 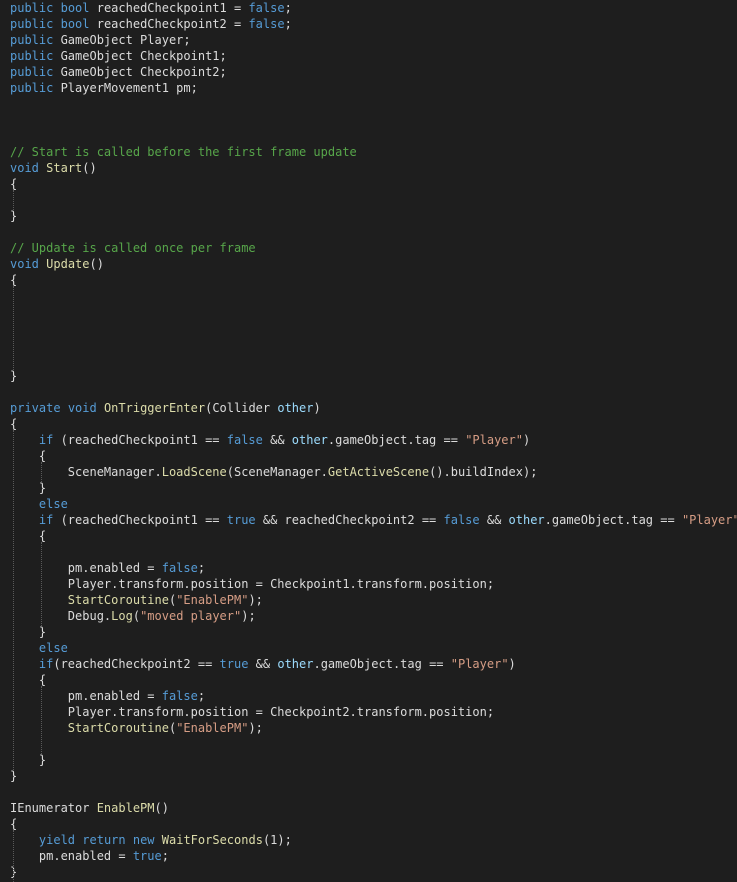 What do you see at coordinates (378, 472) in the screenshot?
I see `code-token: GetActiveScene` at bounding box center [378, 472].